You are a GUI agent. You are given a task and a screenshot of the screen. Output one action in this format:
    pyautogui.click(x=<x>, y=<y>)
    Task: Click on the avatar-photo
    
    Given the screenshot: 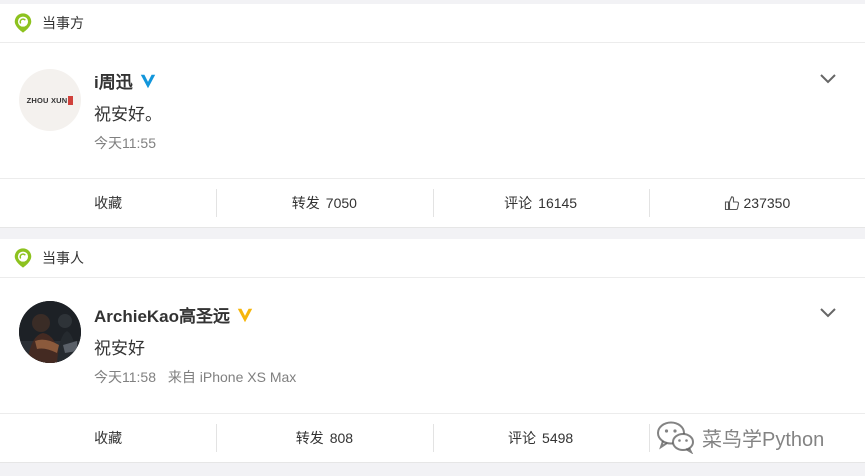 What is the action you would take?
    pyautogui.click(x=50, y=332)
    